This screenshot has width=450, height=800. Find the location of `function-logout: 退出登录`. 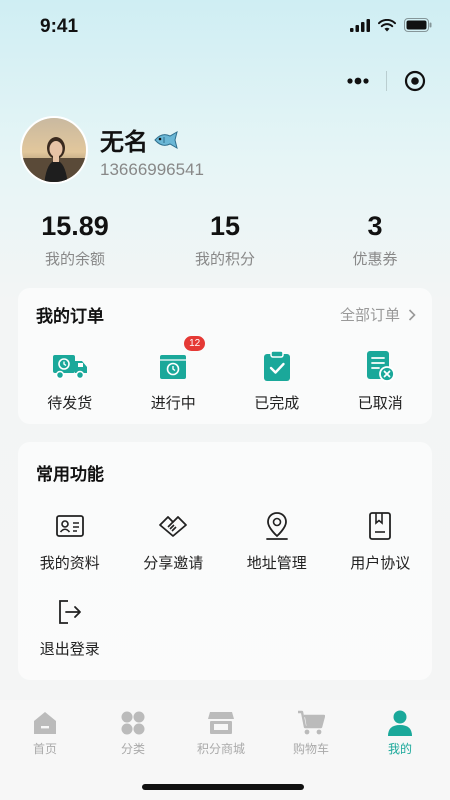

function-logout: 退出登录 is located at coordinates (70, 625).